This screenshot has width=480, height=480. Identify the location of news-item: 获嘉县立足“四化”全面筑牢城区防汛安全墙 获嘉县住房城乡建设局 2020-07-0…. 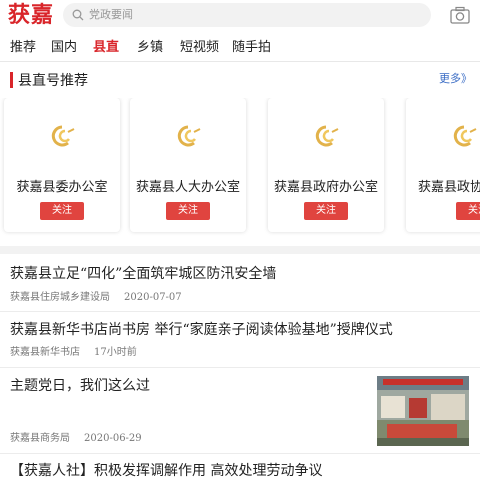
(240, 284).